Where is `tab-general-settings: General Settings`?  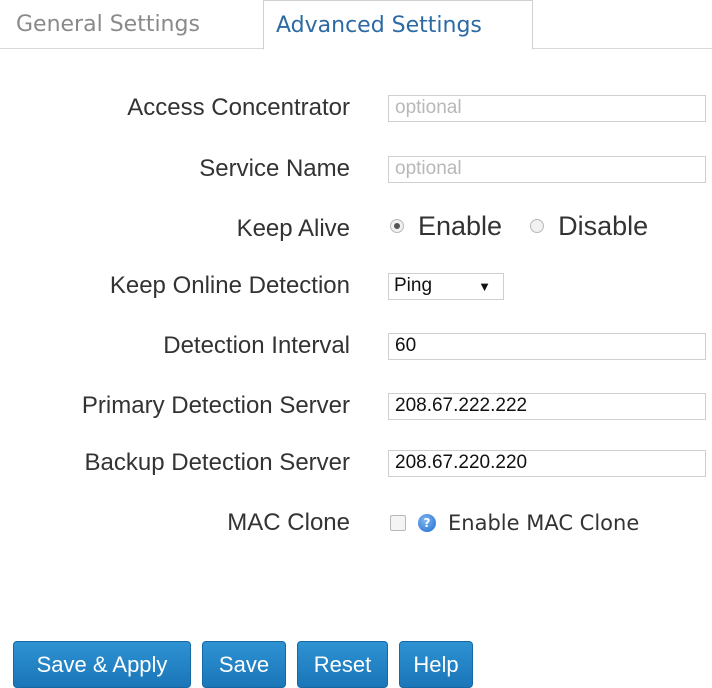 tab-general-settings: General Settings is located at coordinates (129, 24).